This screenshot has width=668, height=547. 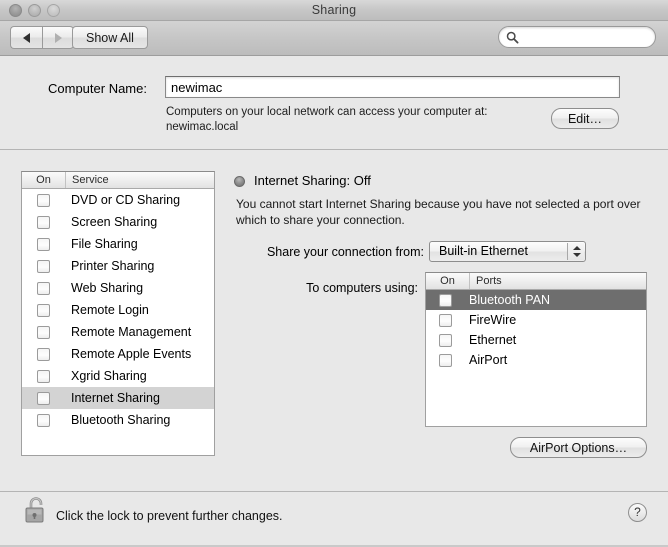 I want to click on back-arrow-icon, so click(x=26, y=37).